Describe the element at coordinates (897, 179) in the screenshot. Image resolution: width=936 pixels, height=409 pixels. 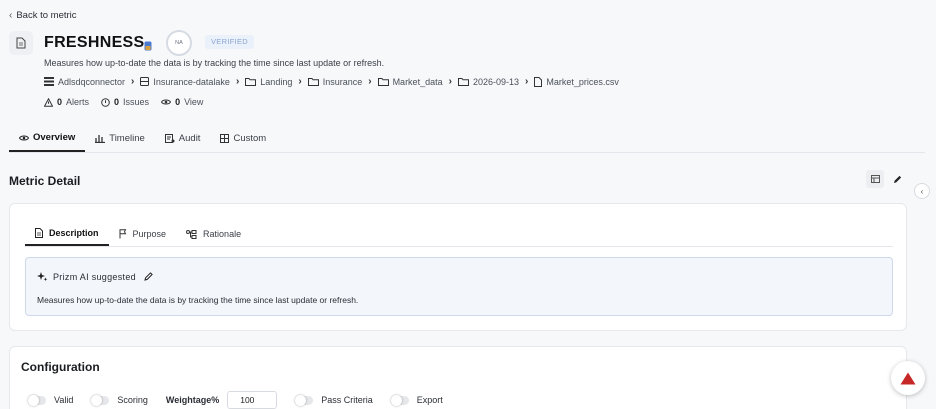
I see `edit-button` at that location.